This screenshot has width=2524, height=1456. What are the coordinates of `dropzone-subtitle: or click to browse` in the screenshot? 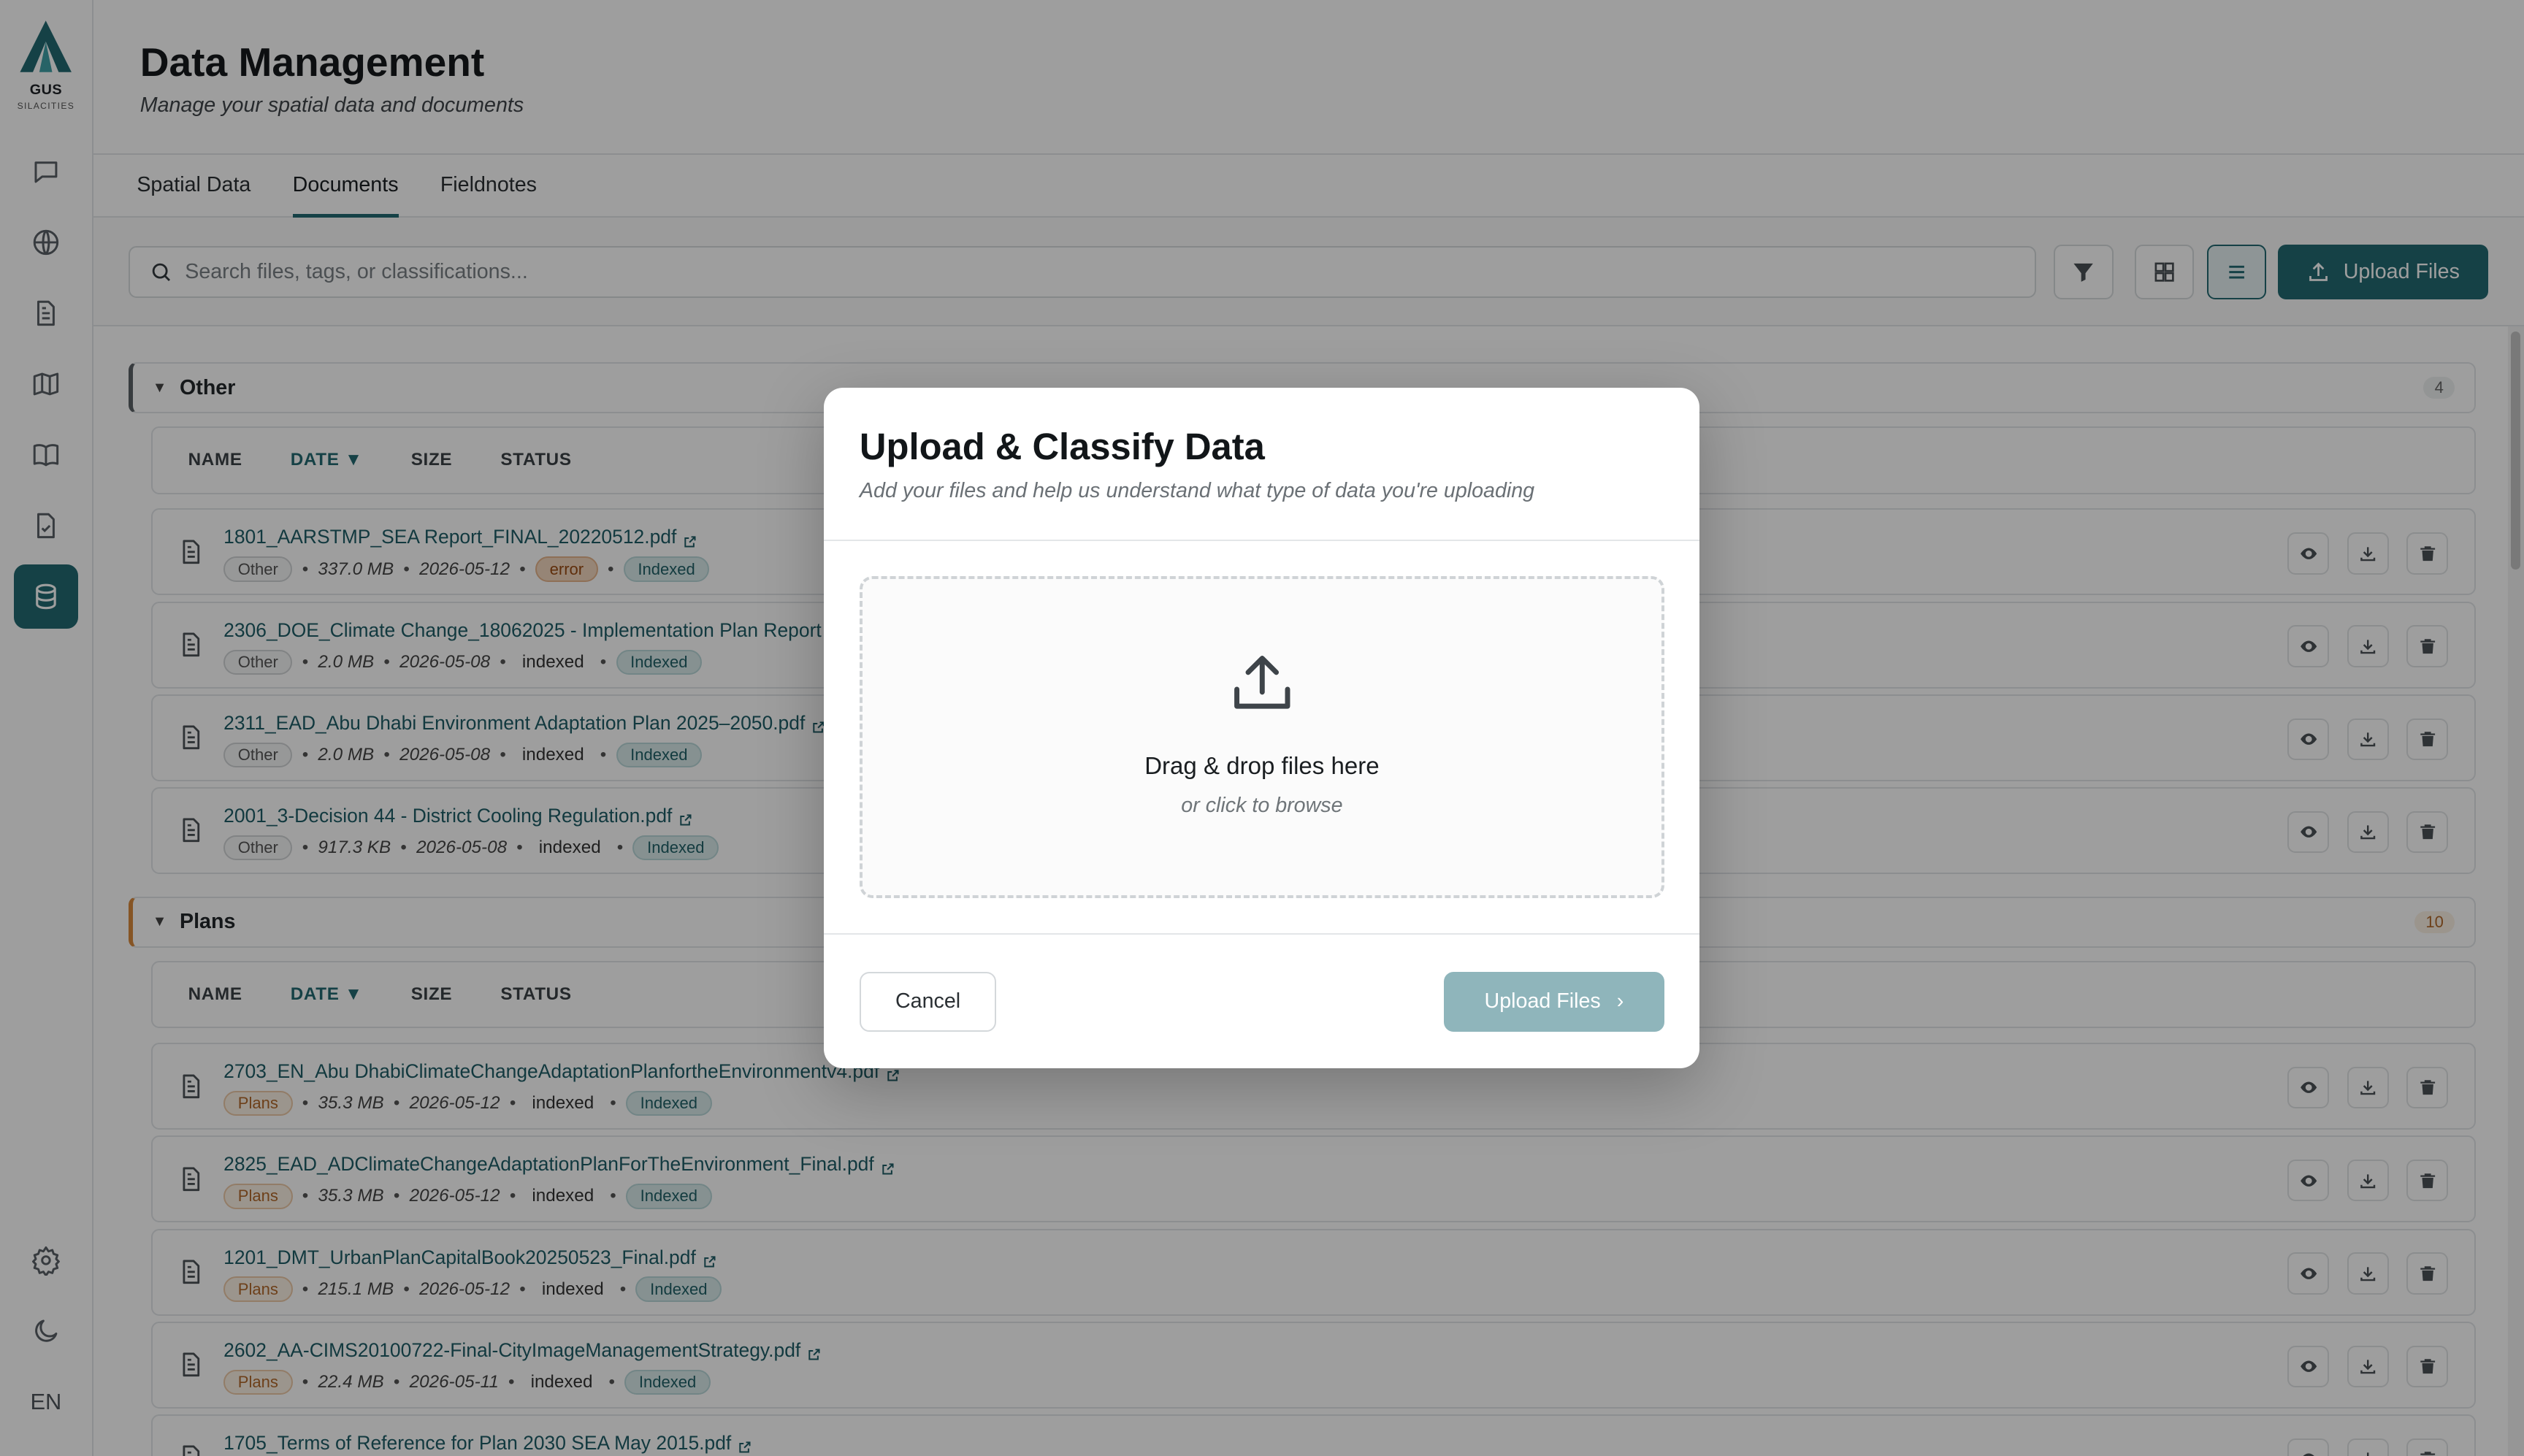 It's located at (1262, 805).